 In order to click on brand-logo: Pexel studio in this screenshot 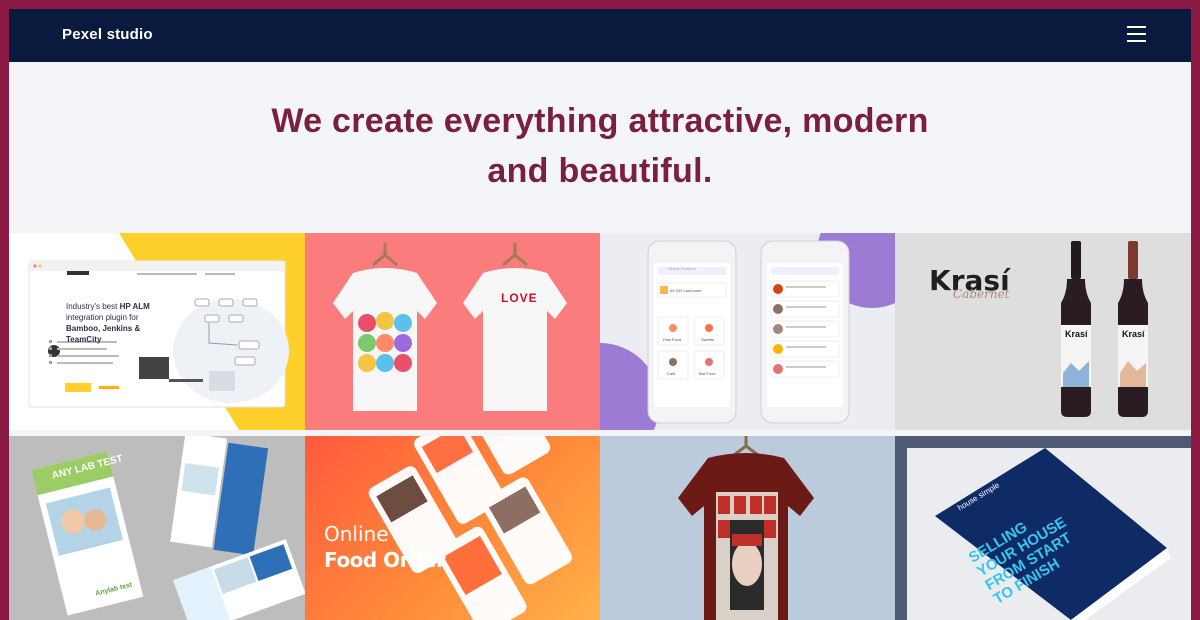, I will do `click(107, 34)`.